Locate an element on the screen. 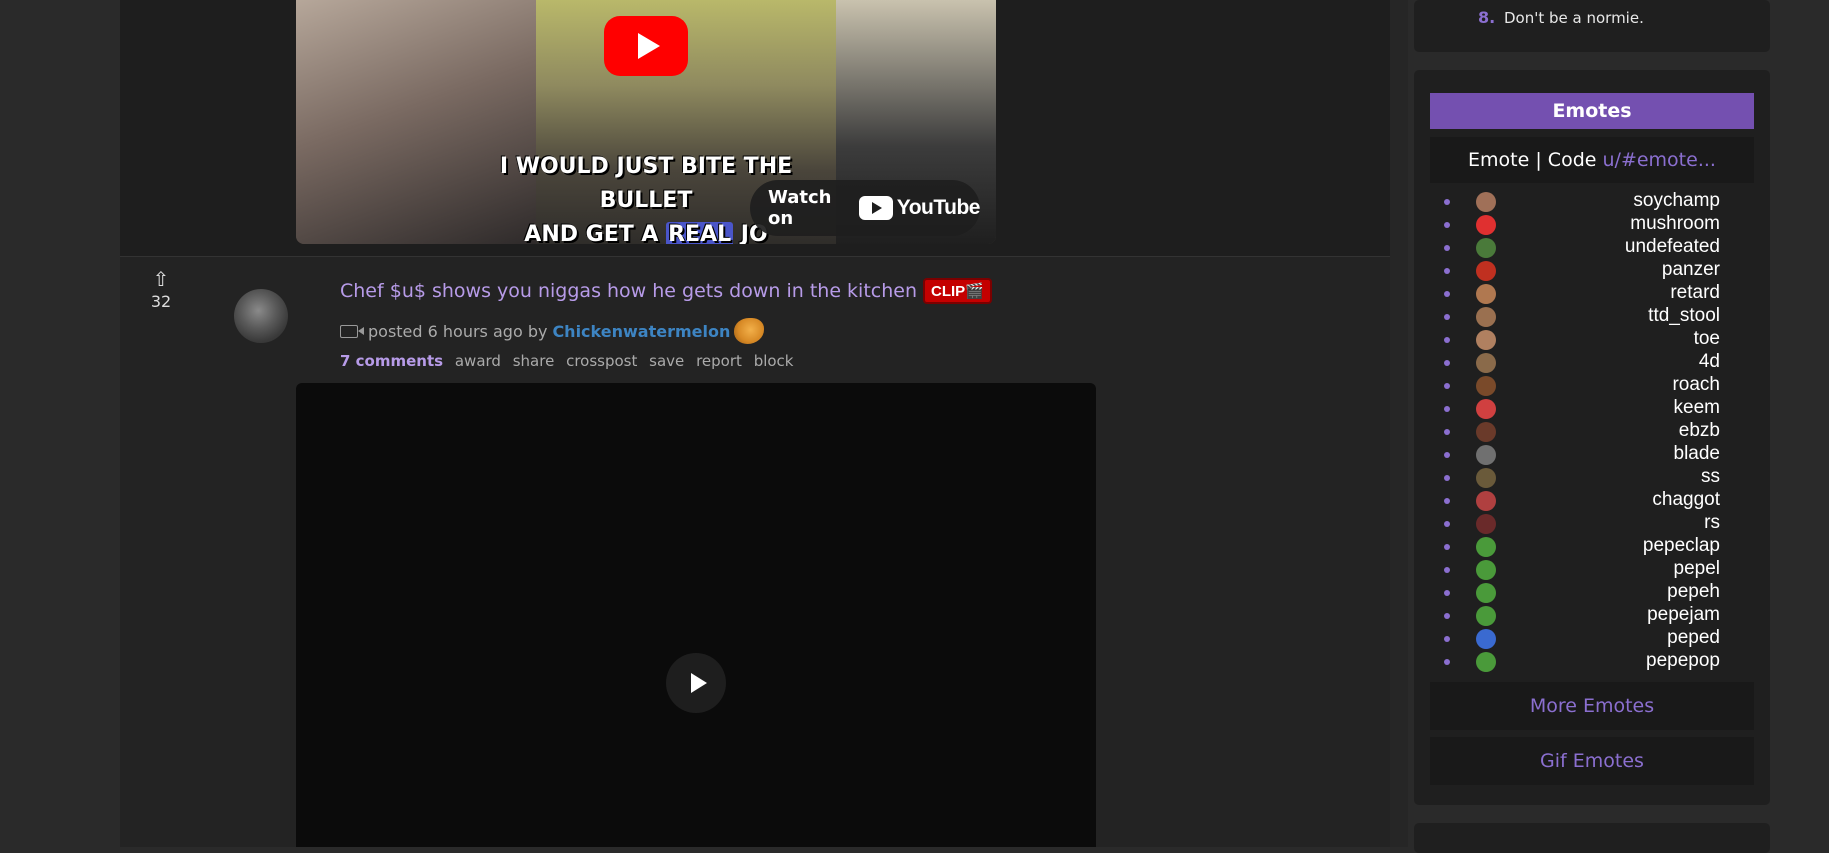  video-camera-icon is located at coordinates (352, 331).